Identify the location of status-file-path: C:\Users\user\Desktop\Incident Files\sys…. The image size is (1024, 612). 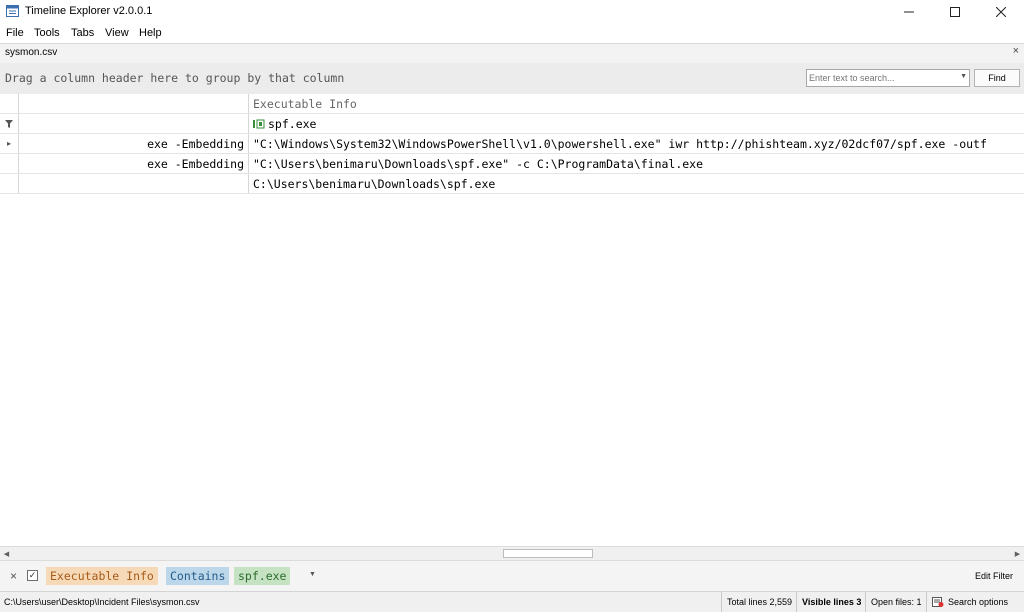
(102, 602).